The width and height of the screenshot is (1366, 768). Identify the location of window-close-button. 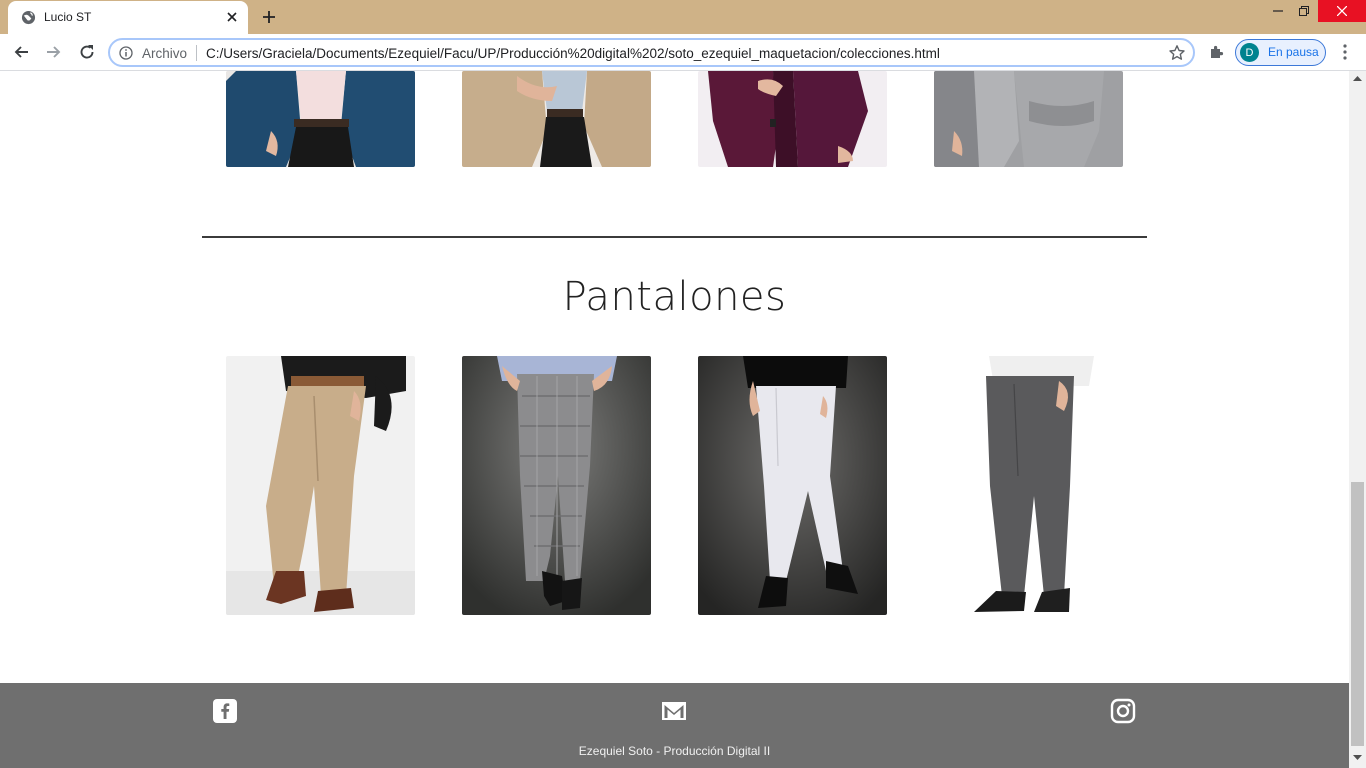
(1342, 11).